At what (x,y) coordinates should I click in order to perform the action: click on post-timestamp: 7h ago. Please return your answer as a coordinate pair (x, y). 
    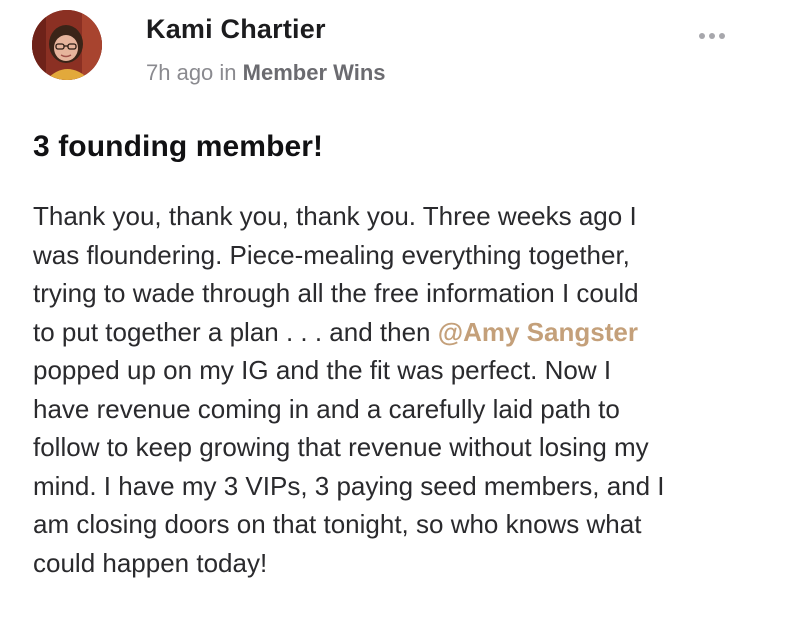
    Looking at the image, I should click on (180, 72).